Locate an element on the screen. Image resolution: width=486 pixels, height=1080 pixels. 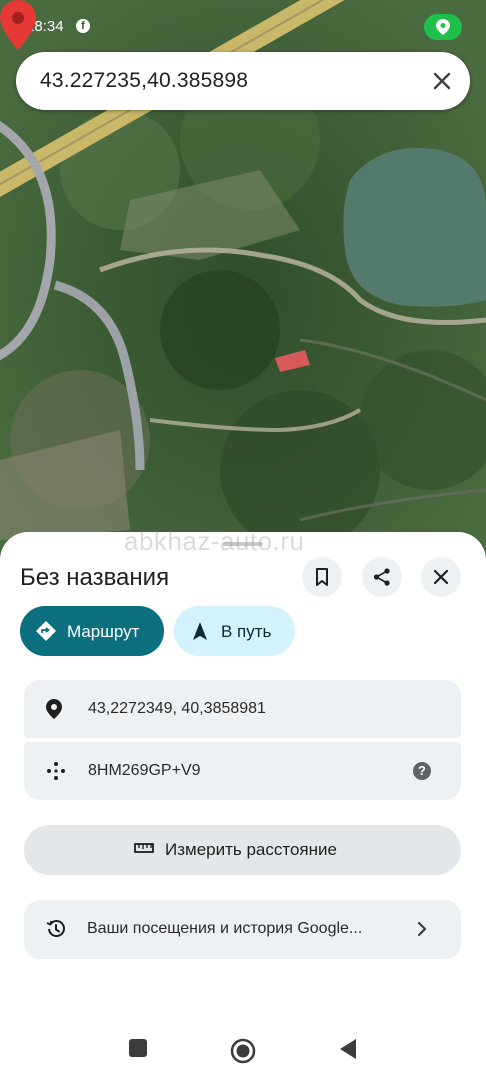
ruler-icon is located at coordinates (144, 848).